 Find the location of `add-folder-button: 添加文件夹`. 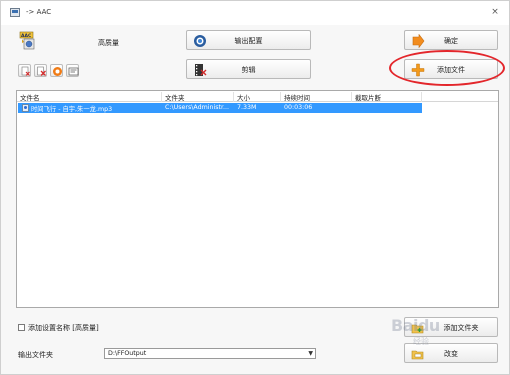

add-folder-button: 添加文件夹 is located at coordinates (451, 327).